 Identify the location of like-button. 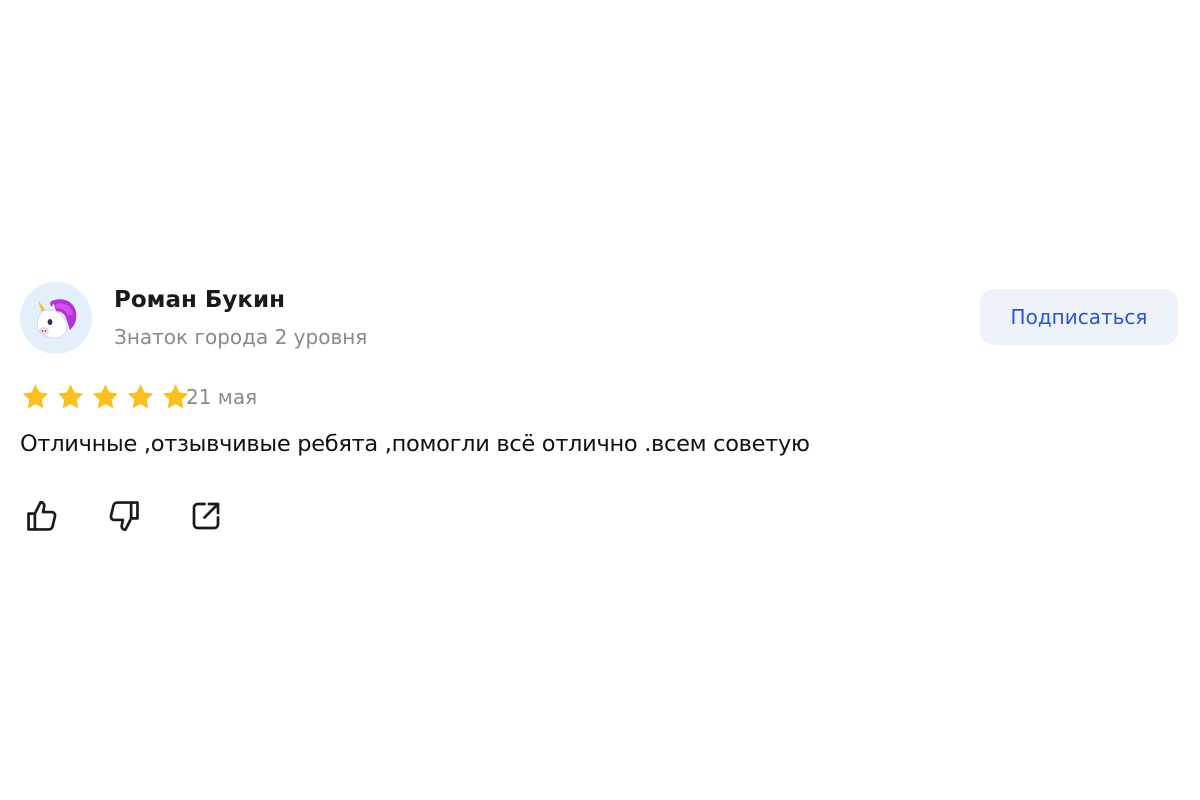
(42, 516).